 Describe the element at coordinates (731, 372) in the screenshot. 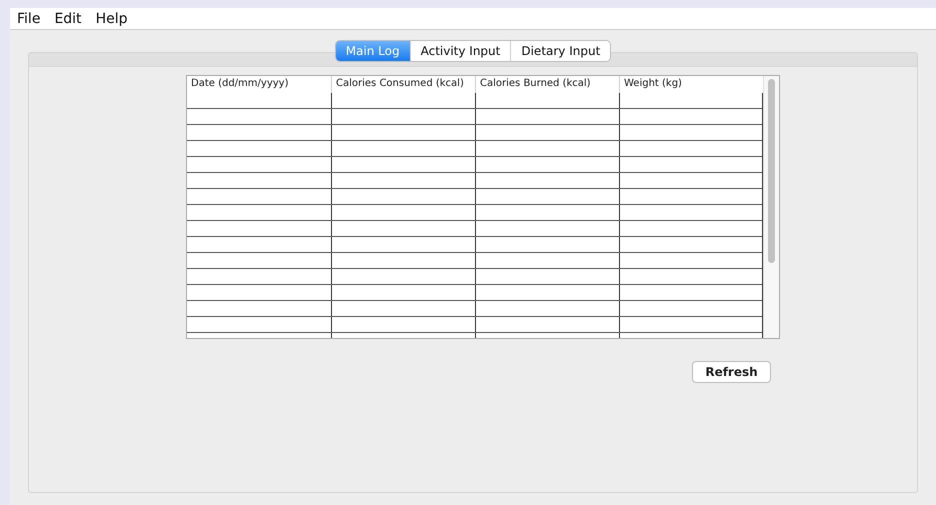

I see `refresh-button: Refresh` at that location.